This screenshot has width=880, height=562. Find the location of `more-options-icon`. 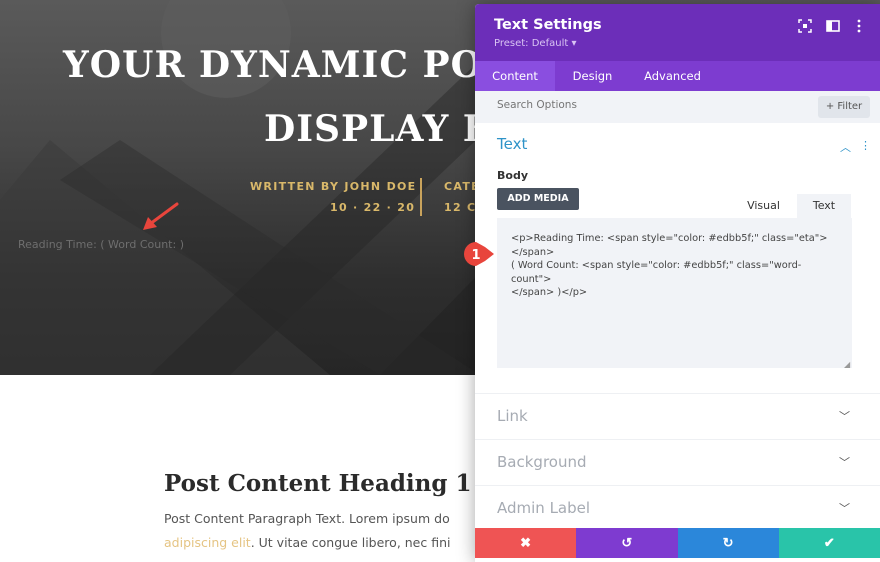

more-options-icon is located at coordinates (859, 26).